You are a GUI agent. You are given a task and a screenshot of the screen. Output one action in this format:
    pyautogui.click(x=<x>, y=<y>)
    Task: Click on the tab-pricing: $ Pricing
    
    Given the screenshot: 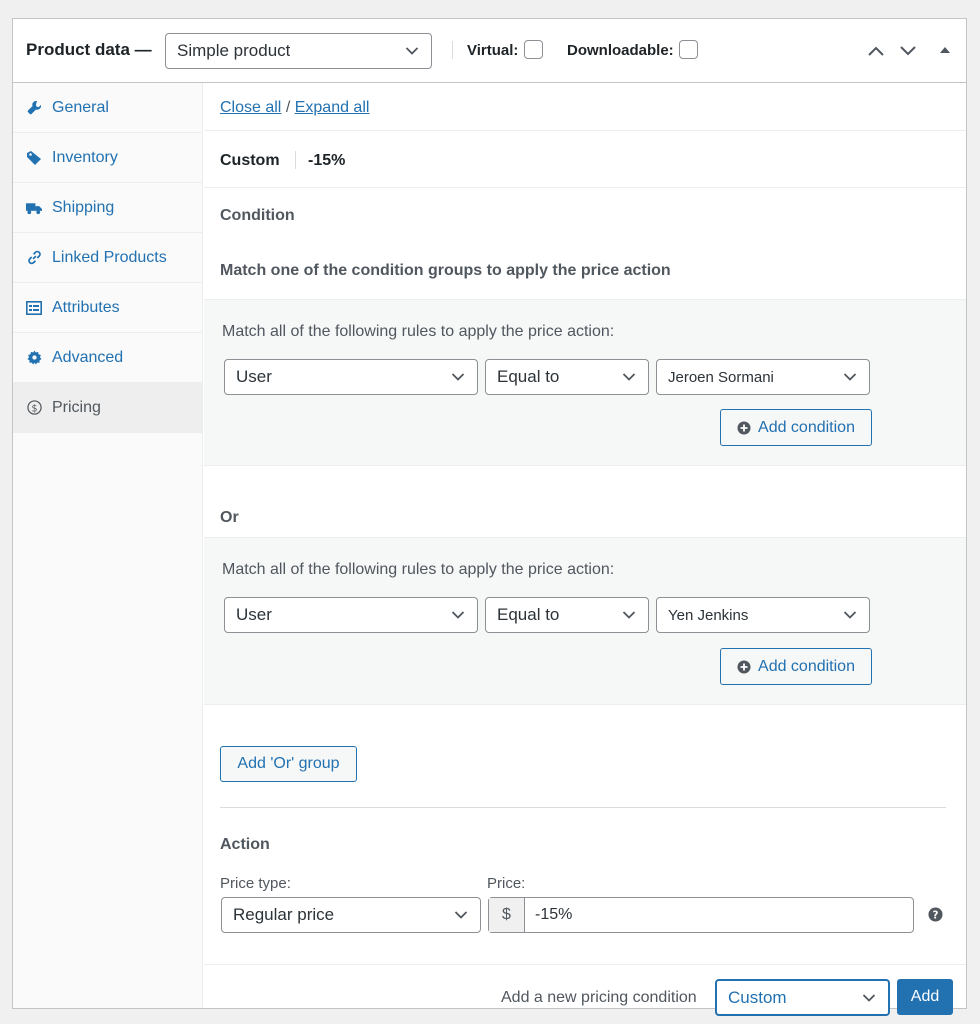 What is the action you would take?
    pyautogui.click(x=108, y=408)
    